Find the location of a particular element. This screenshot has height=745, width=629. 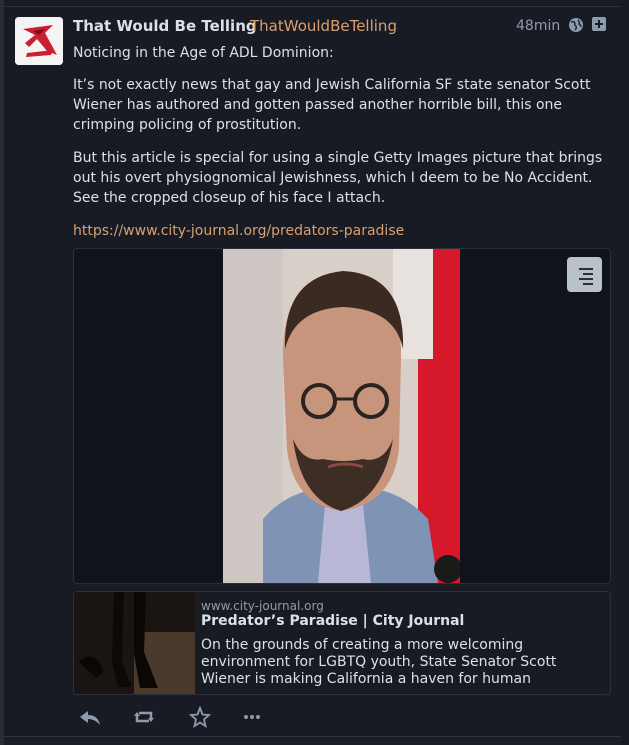

plus-square-icon is located at coordinates (599, 24).